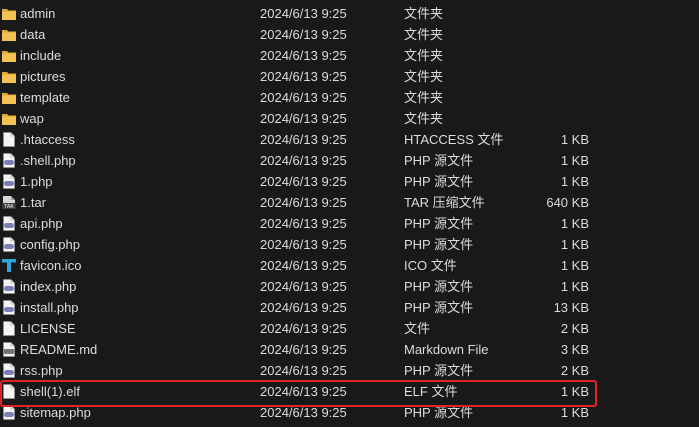  What do you see at coordinates (9, 391) in the screenshot?
I see `file-icon` at bounding box center [9, 391].